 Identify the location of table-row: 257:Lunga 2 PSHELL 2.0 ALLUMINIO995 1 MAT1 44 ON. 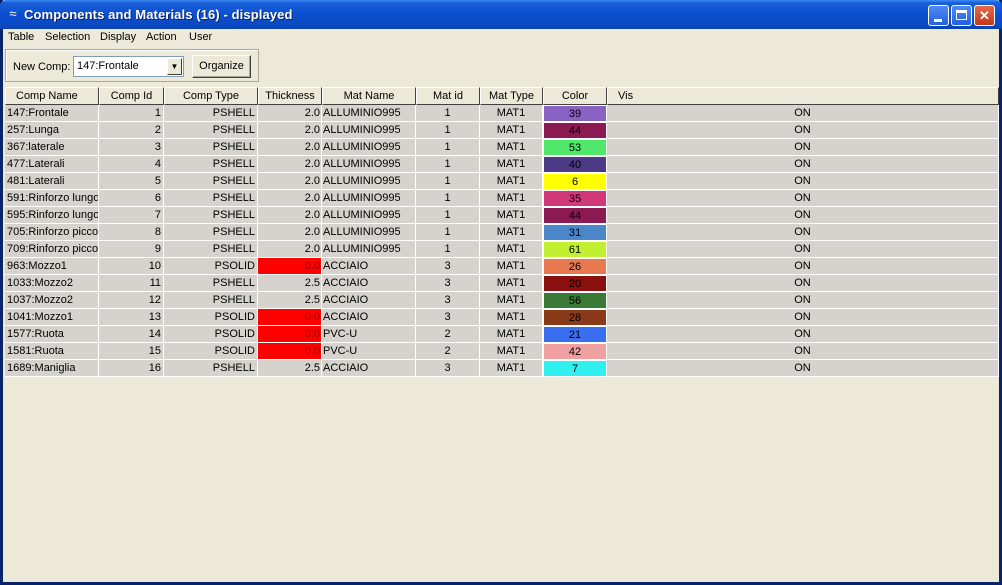
(502, 130).